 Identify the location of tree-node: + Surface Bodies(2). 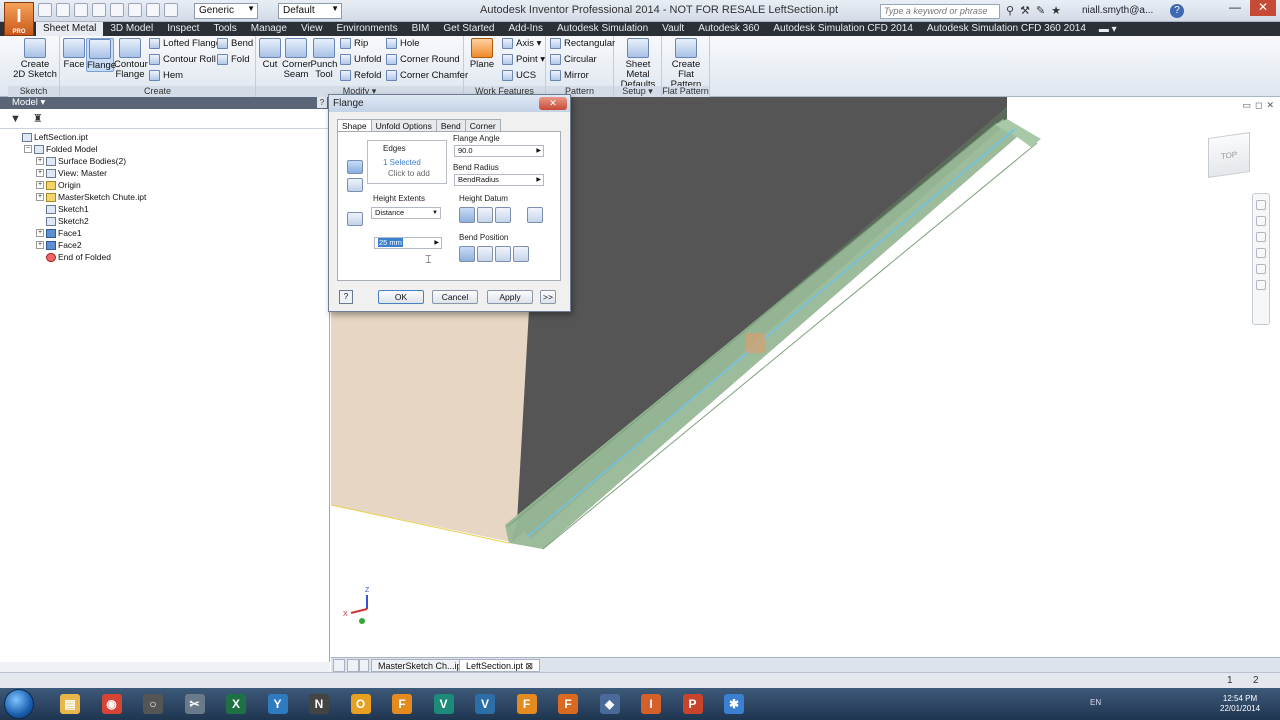
(164, 161).